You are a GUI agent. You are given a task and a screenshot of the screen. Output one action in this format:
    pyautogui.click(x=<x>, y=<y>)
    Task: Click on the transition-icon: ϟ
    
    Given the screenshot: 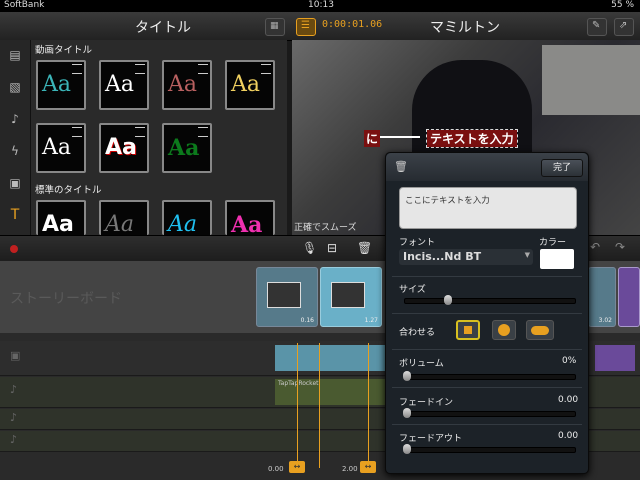 What is the action you would take?
    pyautogui.click(x=15, y=151)
    